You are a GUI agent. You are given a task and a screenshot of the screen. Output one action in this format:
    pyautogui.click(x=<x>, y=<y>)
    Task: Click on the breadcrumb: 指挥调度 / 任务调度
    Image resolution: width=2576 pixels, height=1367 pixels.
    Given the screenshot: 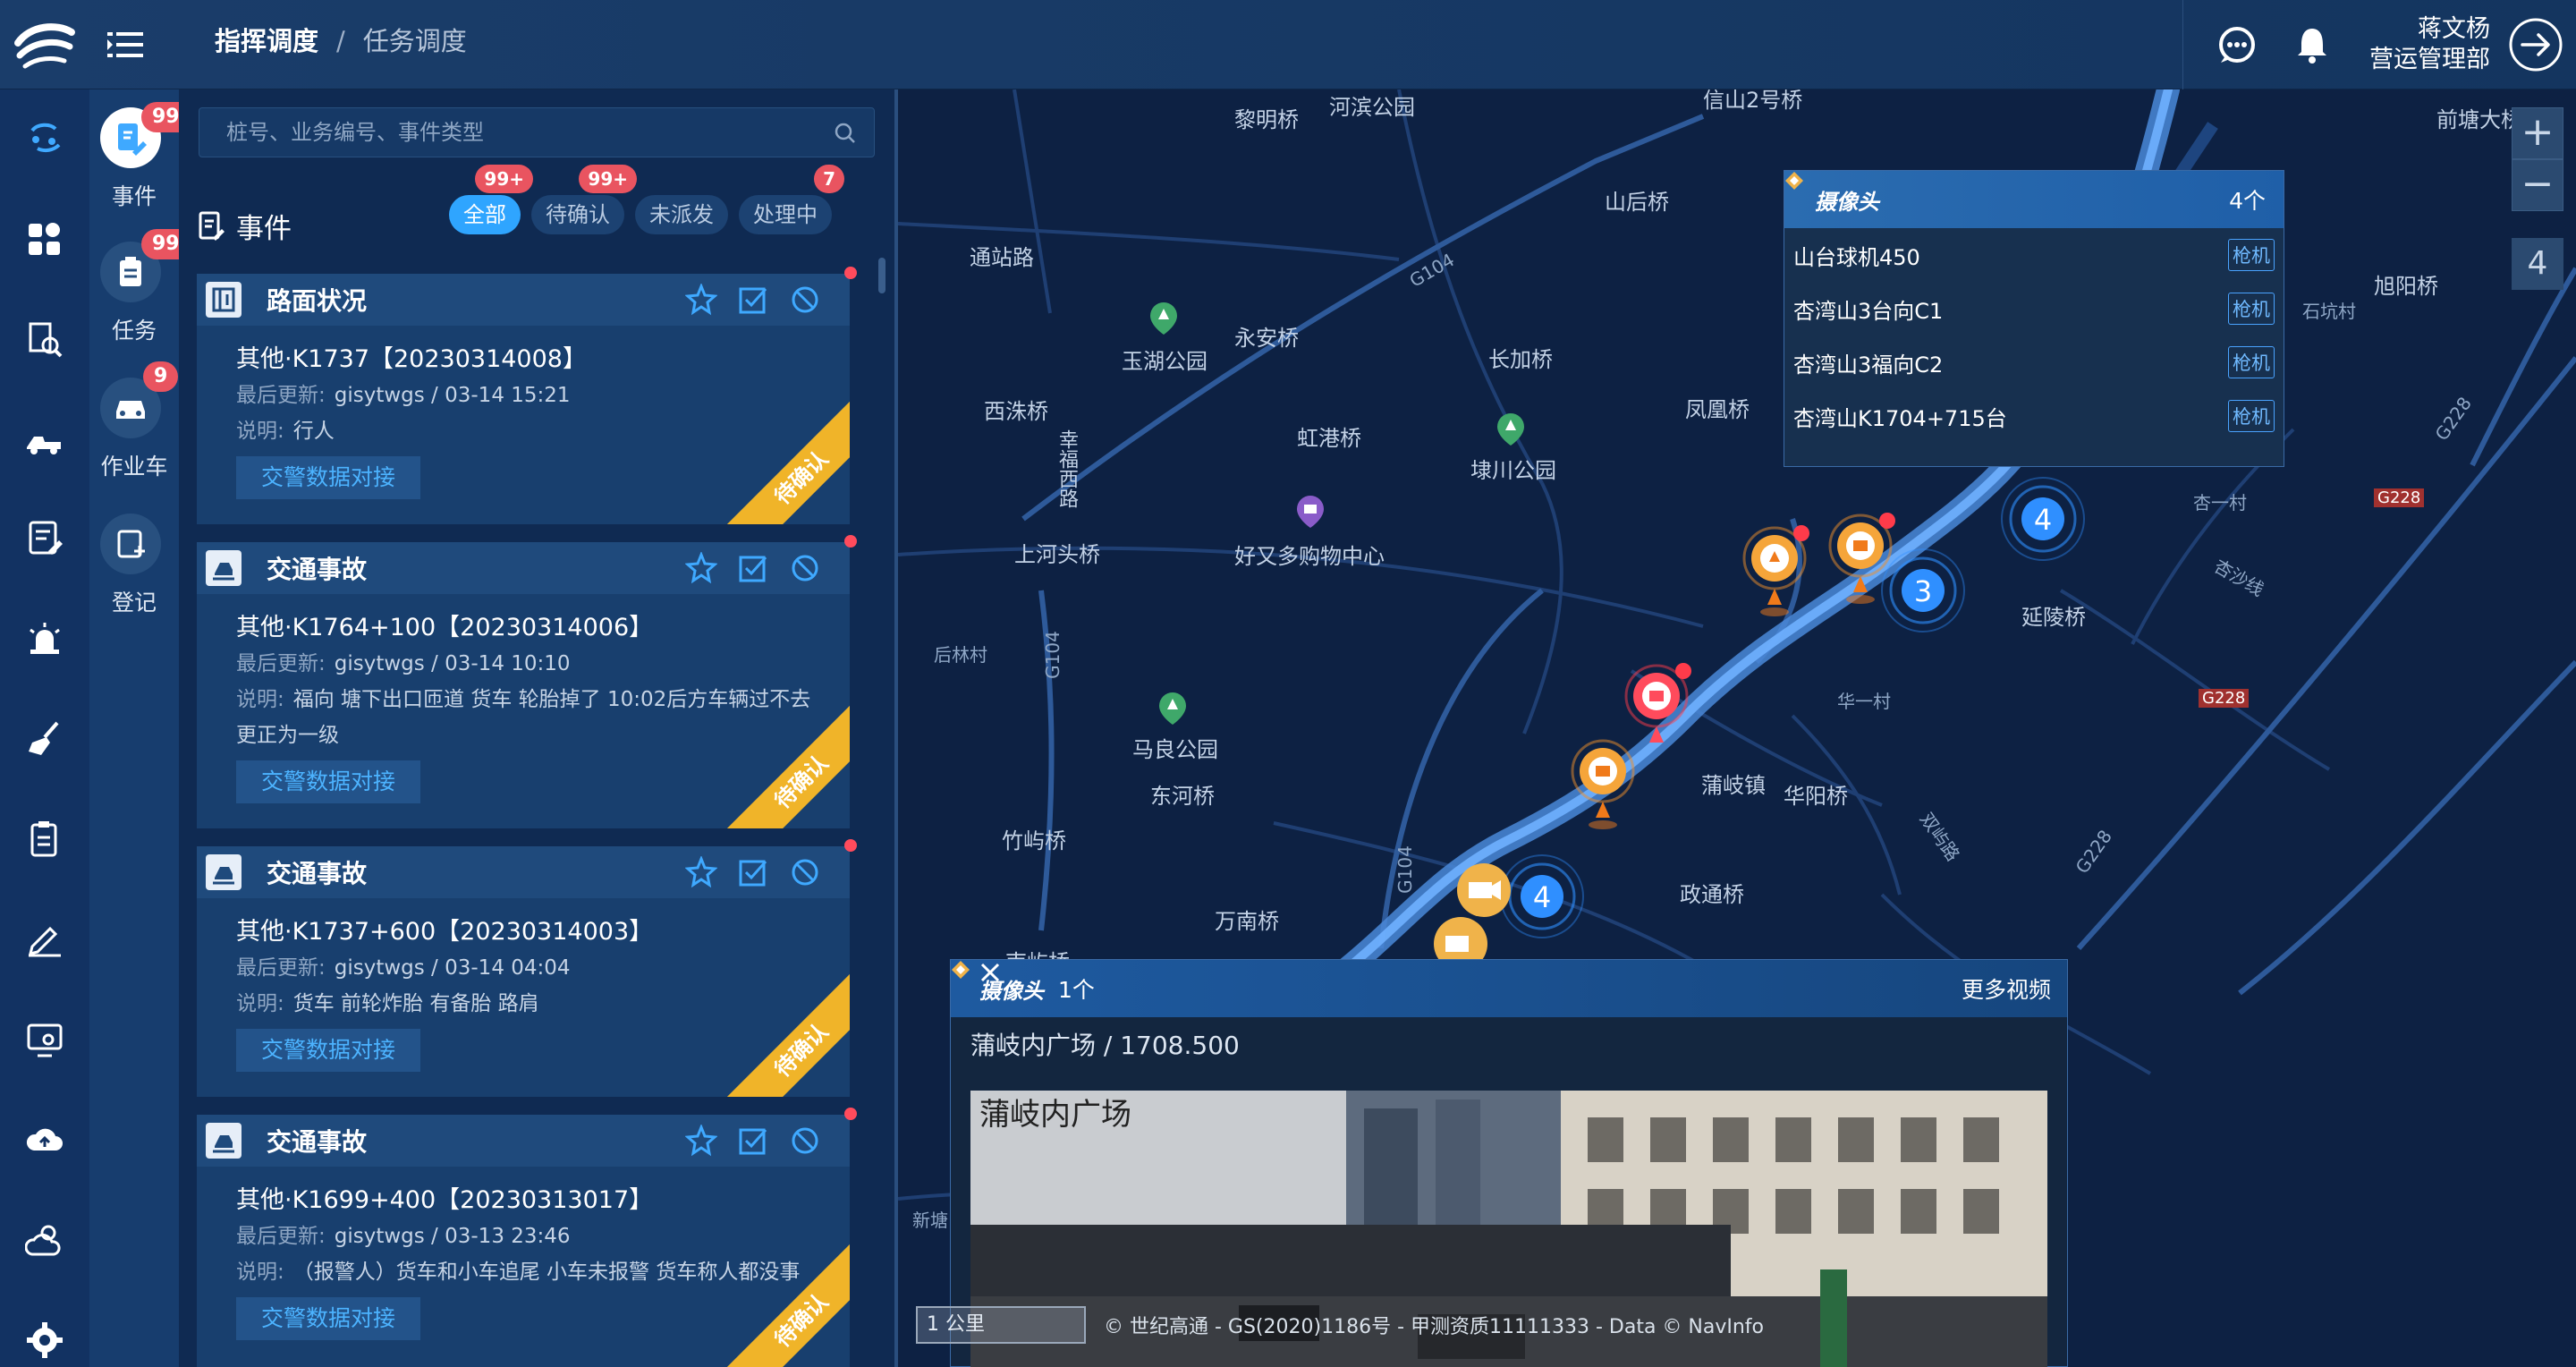 What is the action you would take?
    pyautogui.click(x=341, y=41)
    